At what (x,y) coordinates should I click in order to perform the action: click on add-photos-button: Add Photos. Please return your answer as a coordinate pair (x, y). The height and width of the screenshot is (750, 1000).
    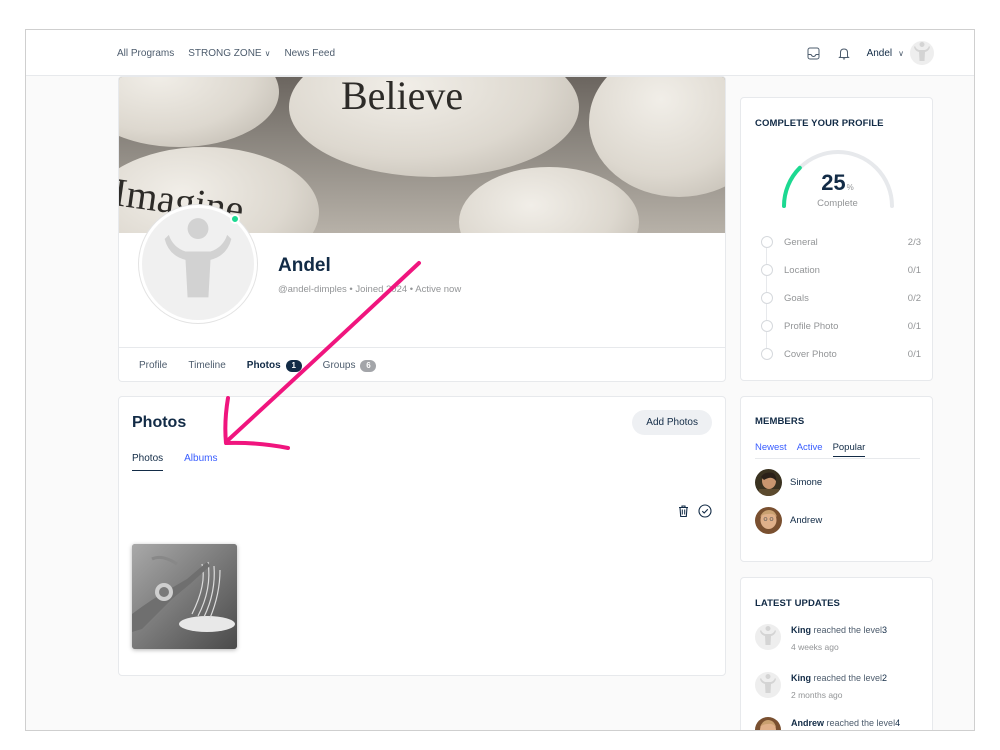
    Looking at the image, I should click on (672, 422).